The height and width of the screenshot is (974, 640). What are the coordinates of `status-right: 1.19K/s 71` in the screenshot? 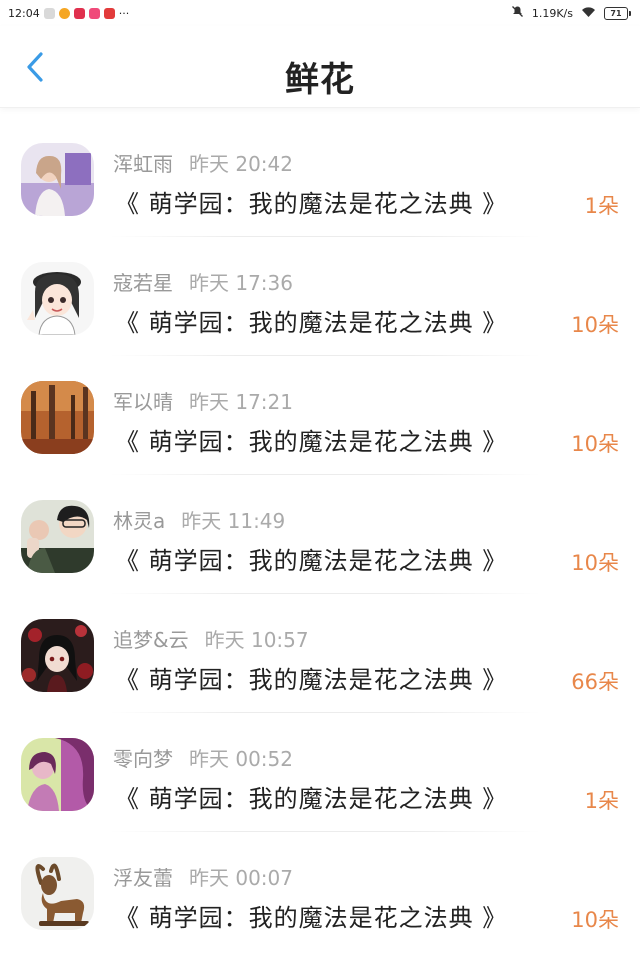 It's located at (571, 13).